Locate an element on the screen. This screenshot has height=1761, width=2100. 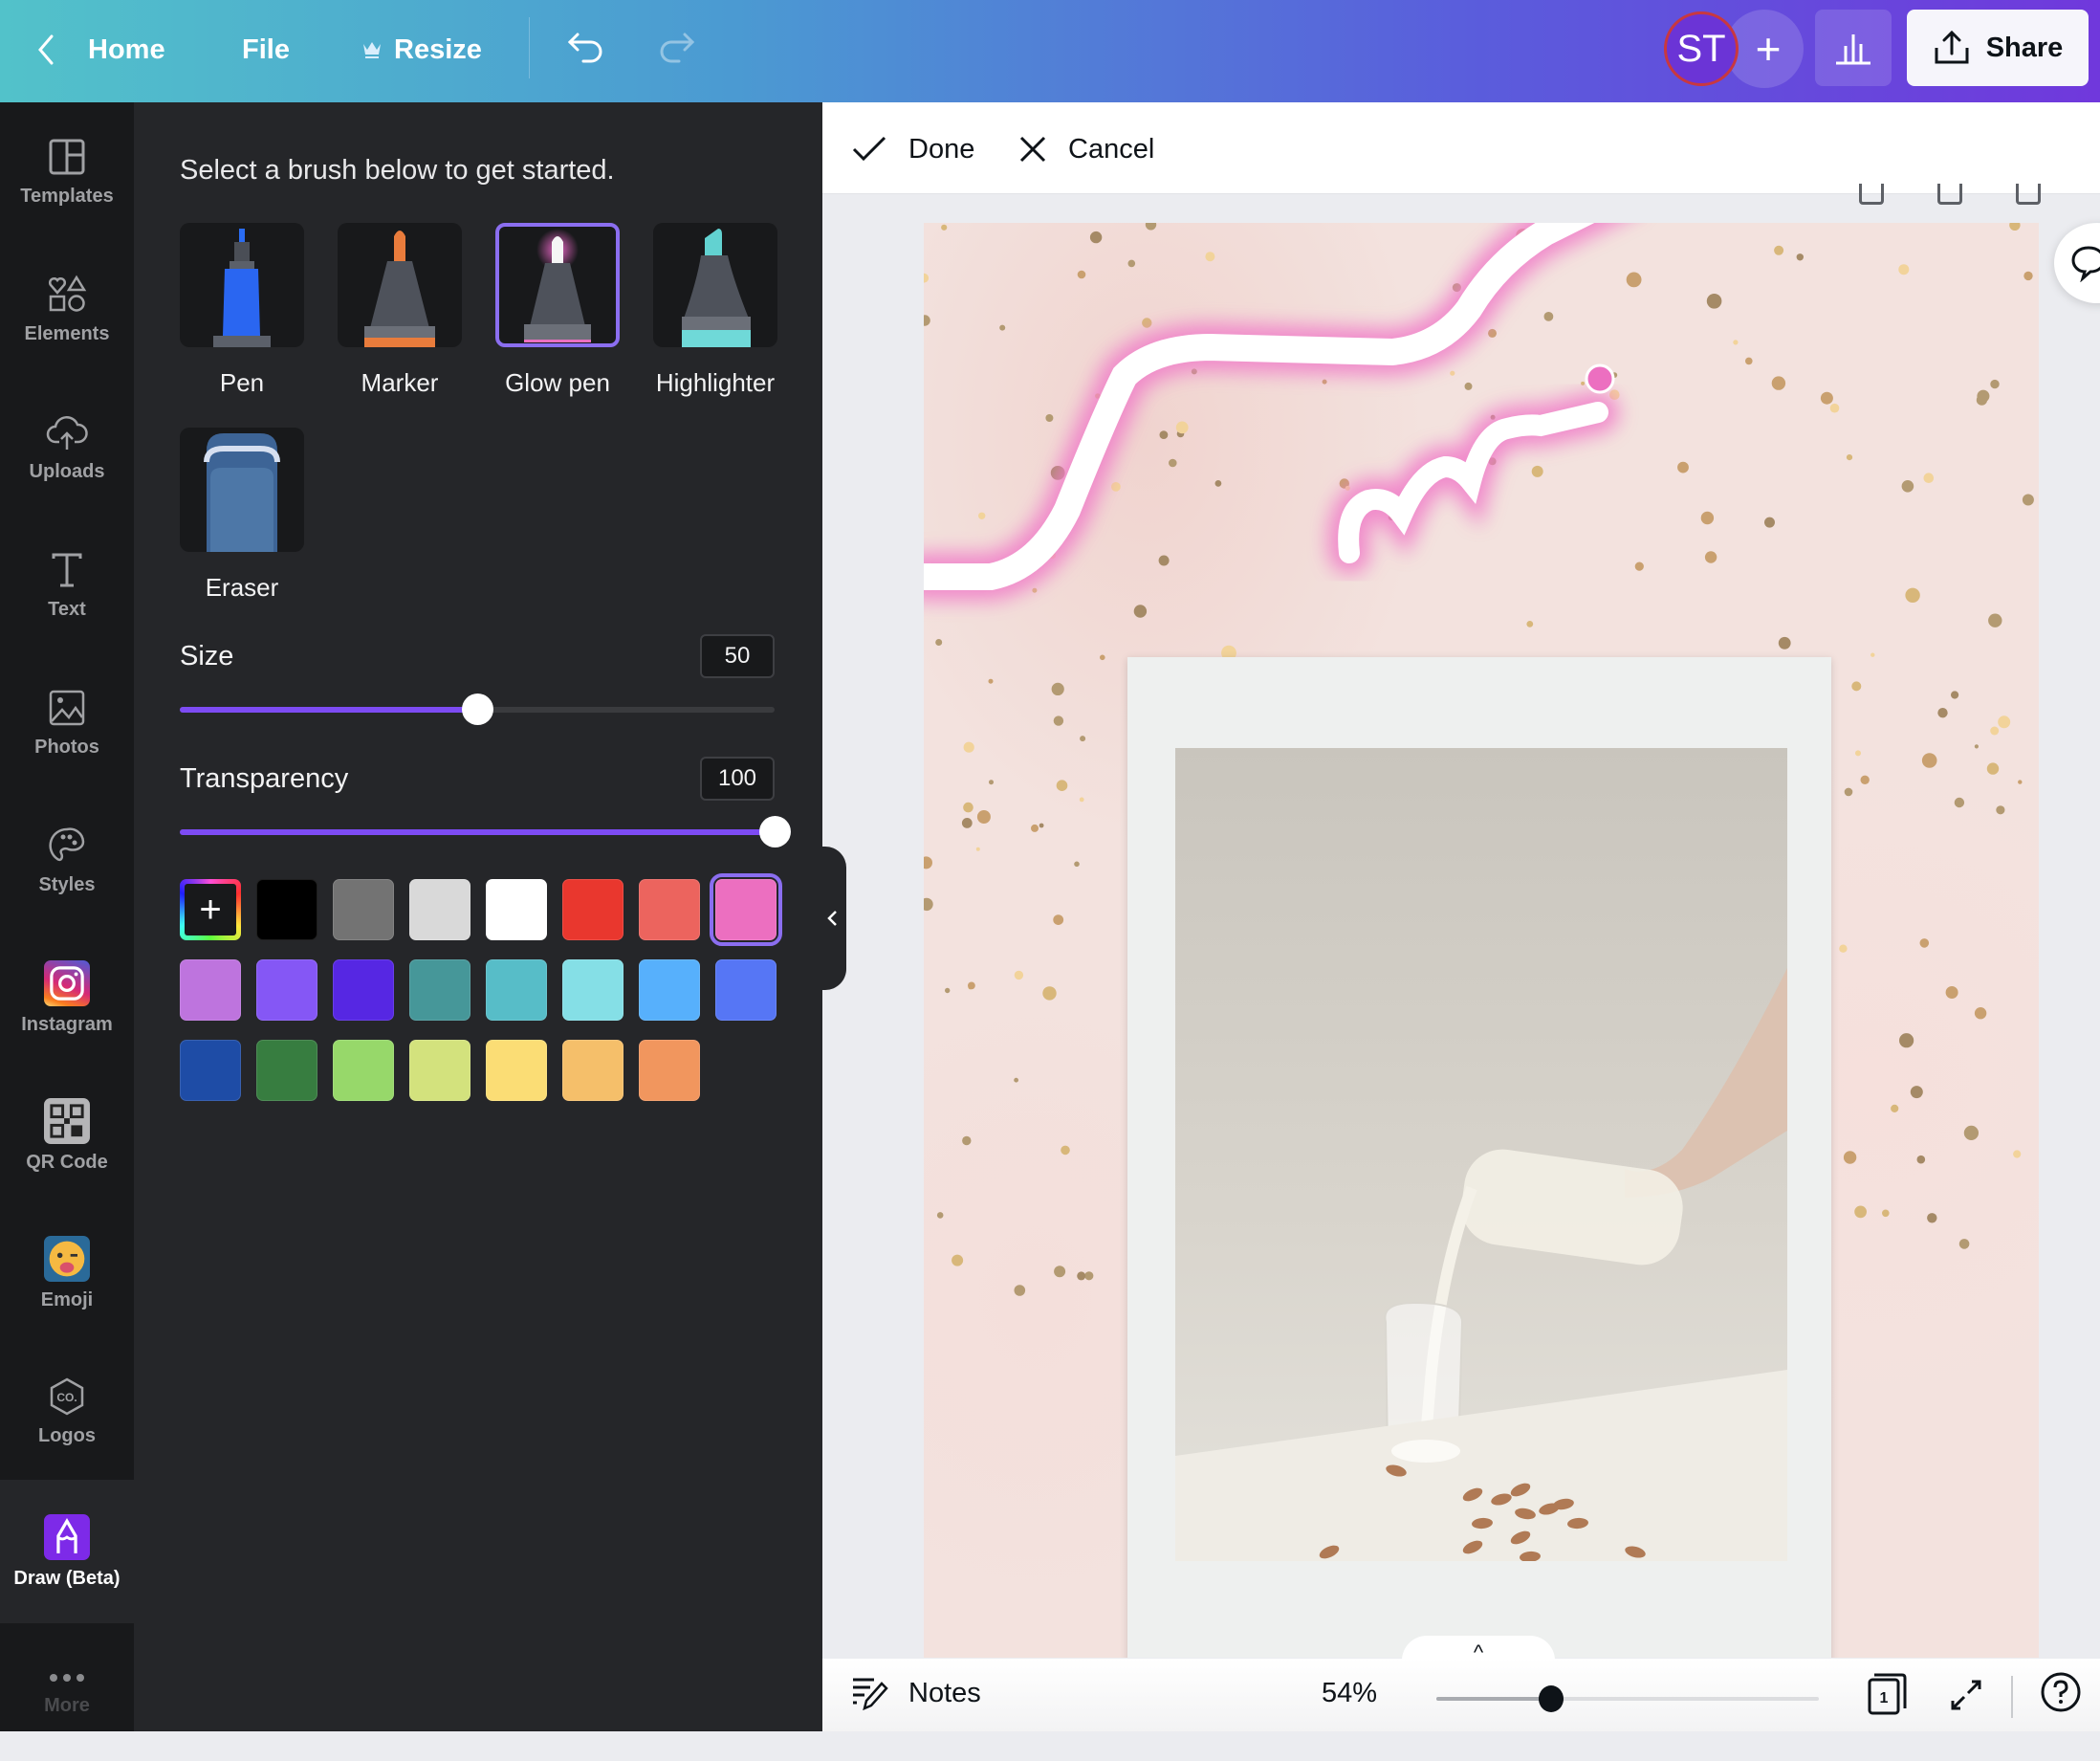
transparency-slider-thumb is located at coordinates (775, 831).